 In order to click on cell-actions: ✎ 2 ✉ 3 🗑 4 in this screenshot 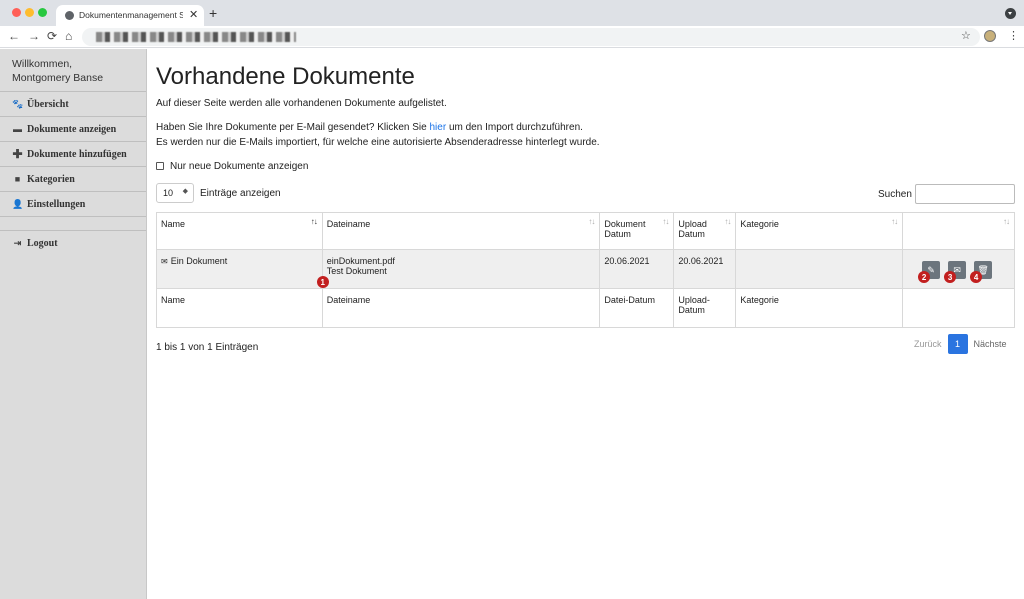, I will do `click(958, 269)`.